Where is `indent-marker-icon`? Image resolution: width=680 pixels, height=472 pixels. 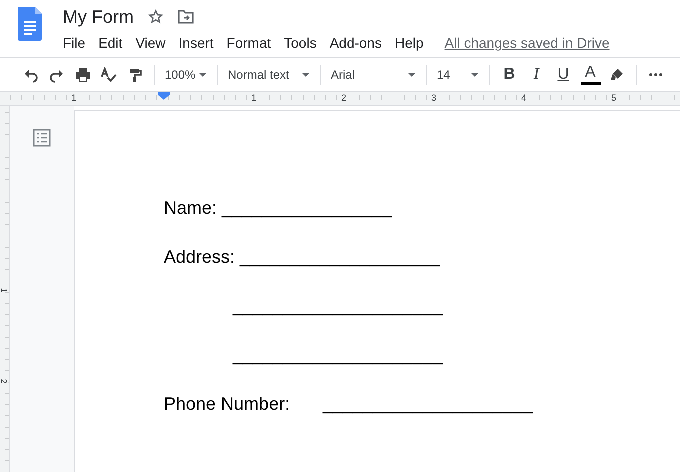
indent-marker-icon is located at coordinates (164, 96).